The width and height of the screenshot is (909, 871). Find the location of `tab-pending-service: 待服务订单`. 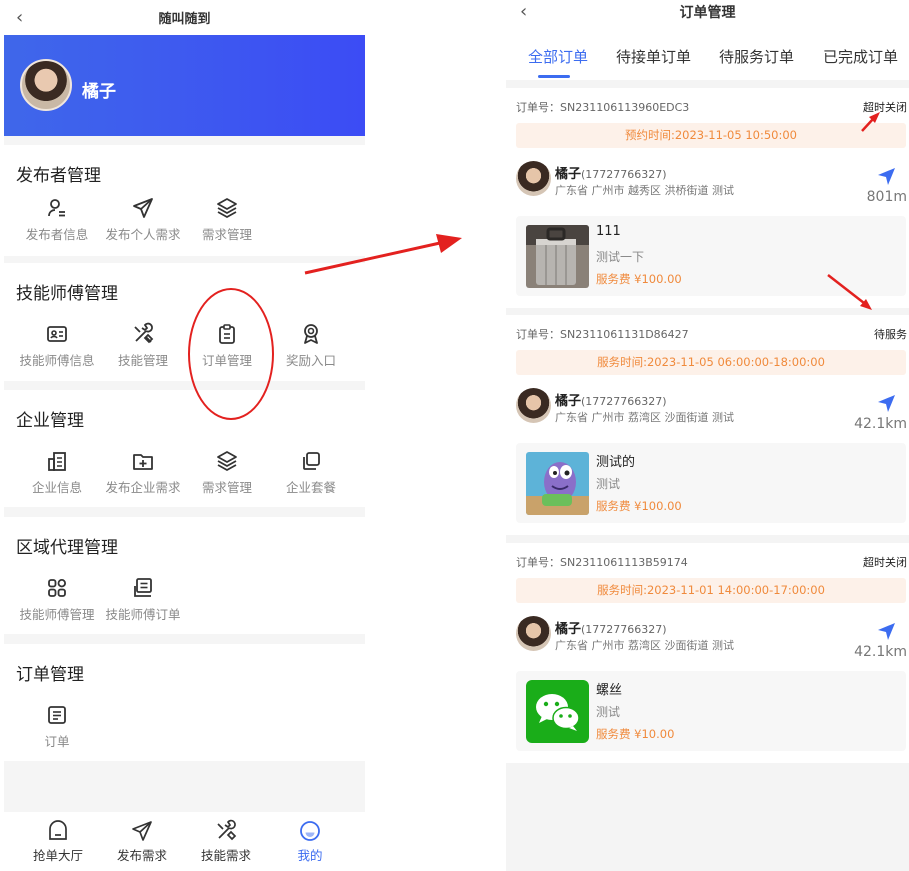

tab-pending-service: 待服务订单 is located at coordinates (756, 56).